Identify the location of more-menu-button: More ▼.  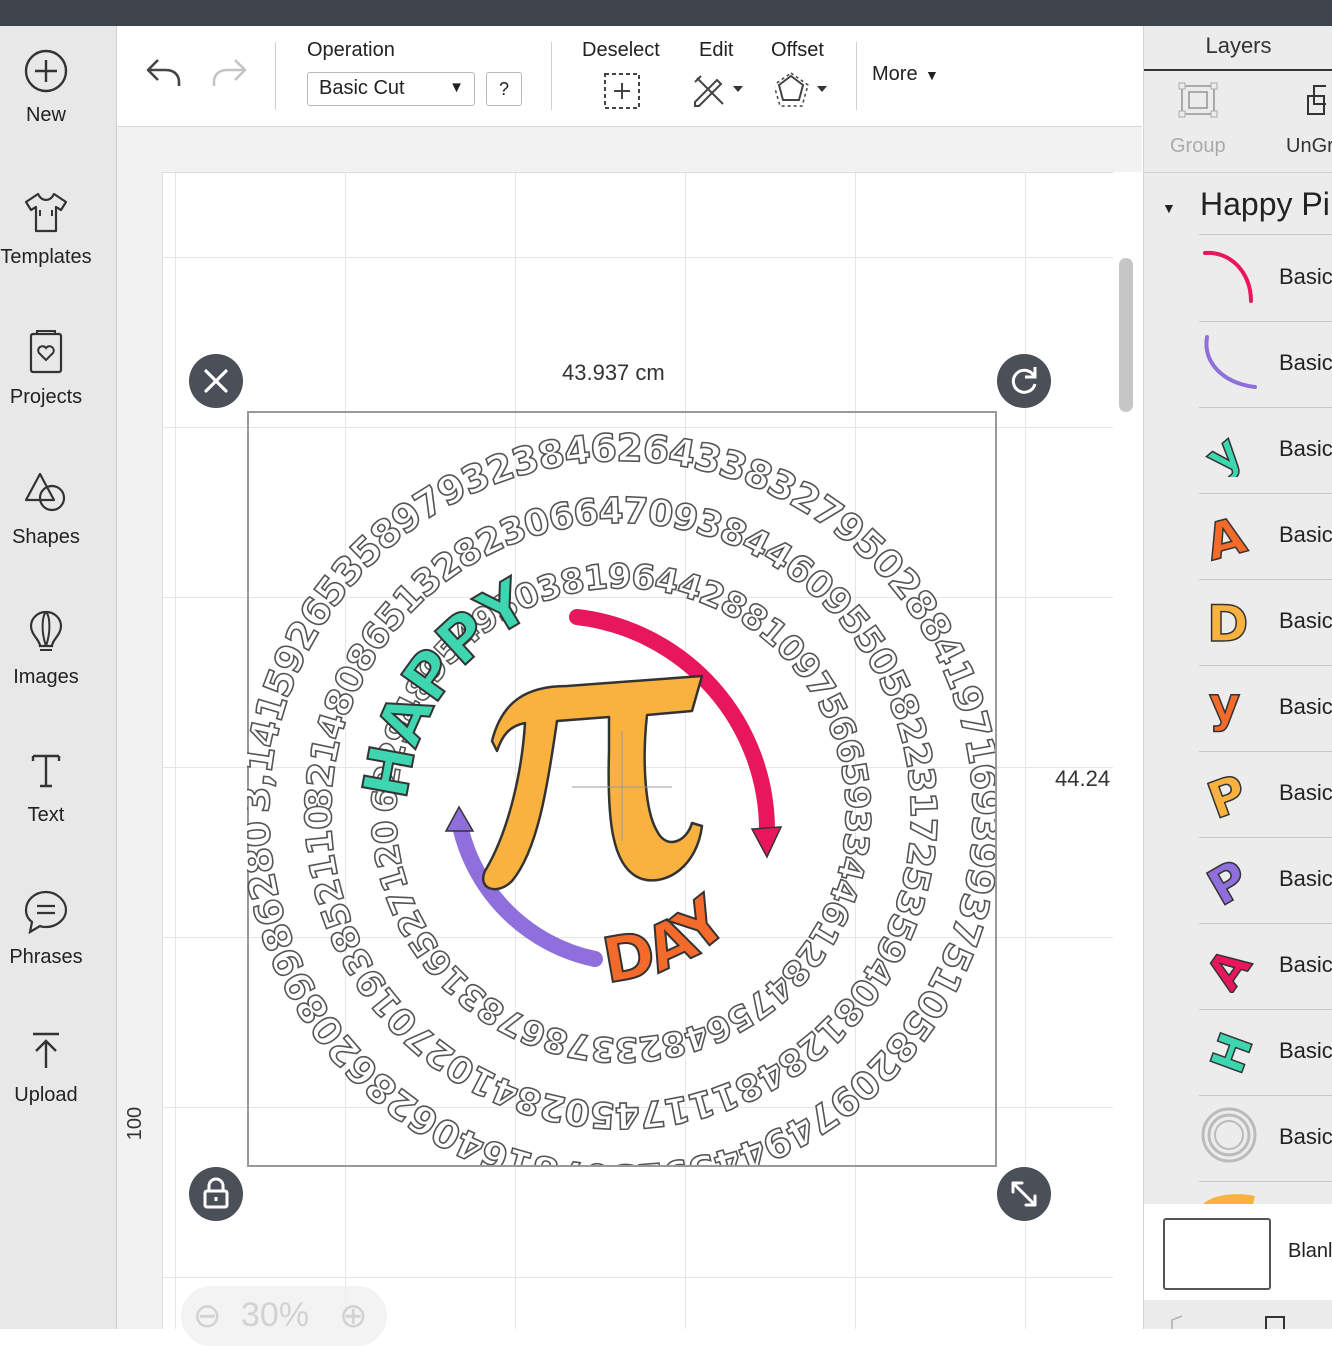
(905, 74).